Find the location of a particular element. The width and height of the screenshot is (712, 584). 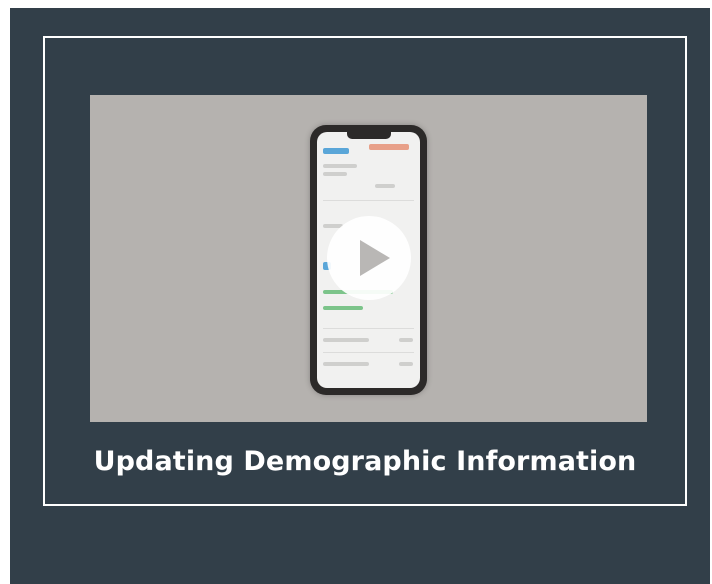

phone-notch is located at coordinates (369, 135).